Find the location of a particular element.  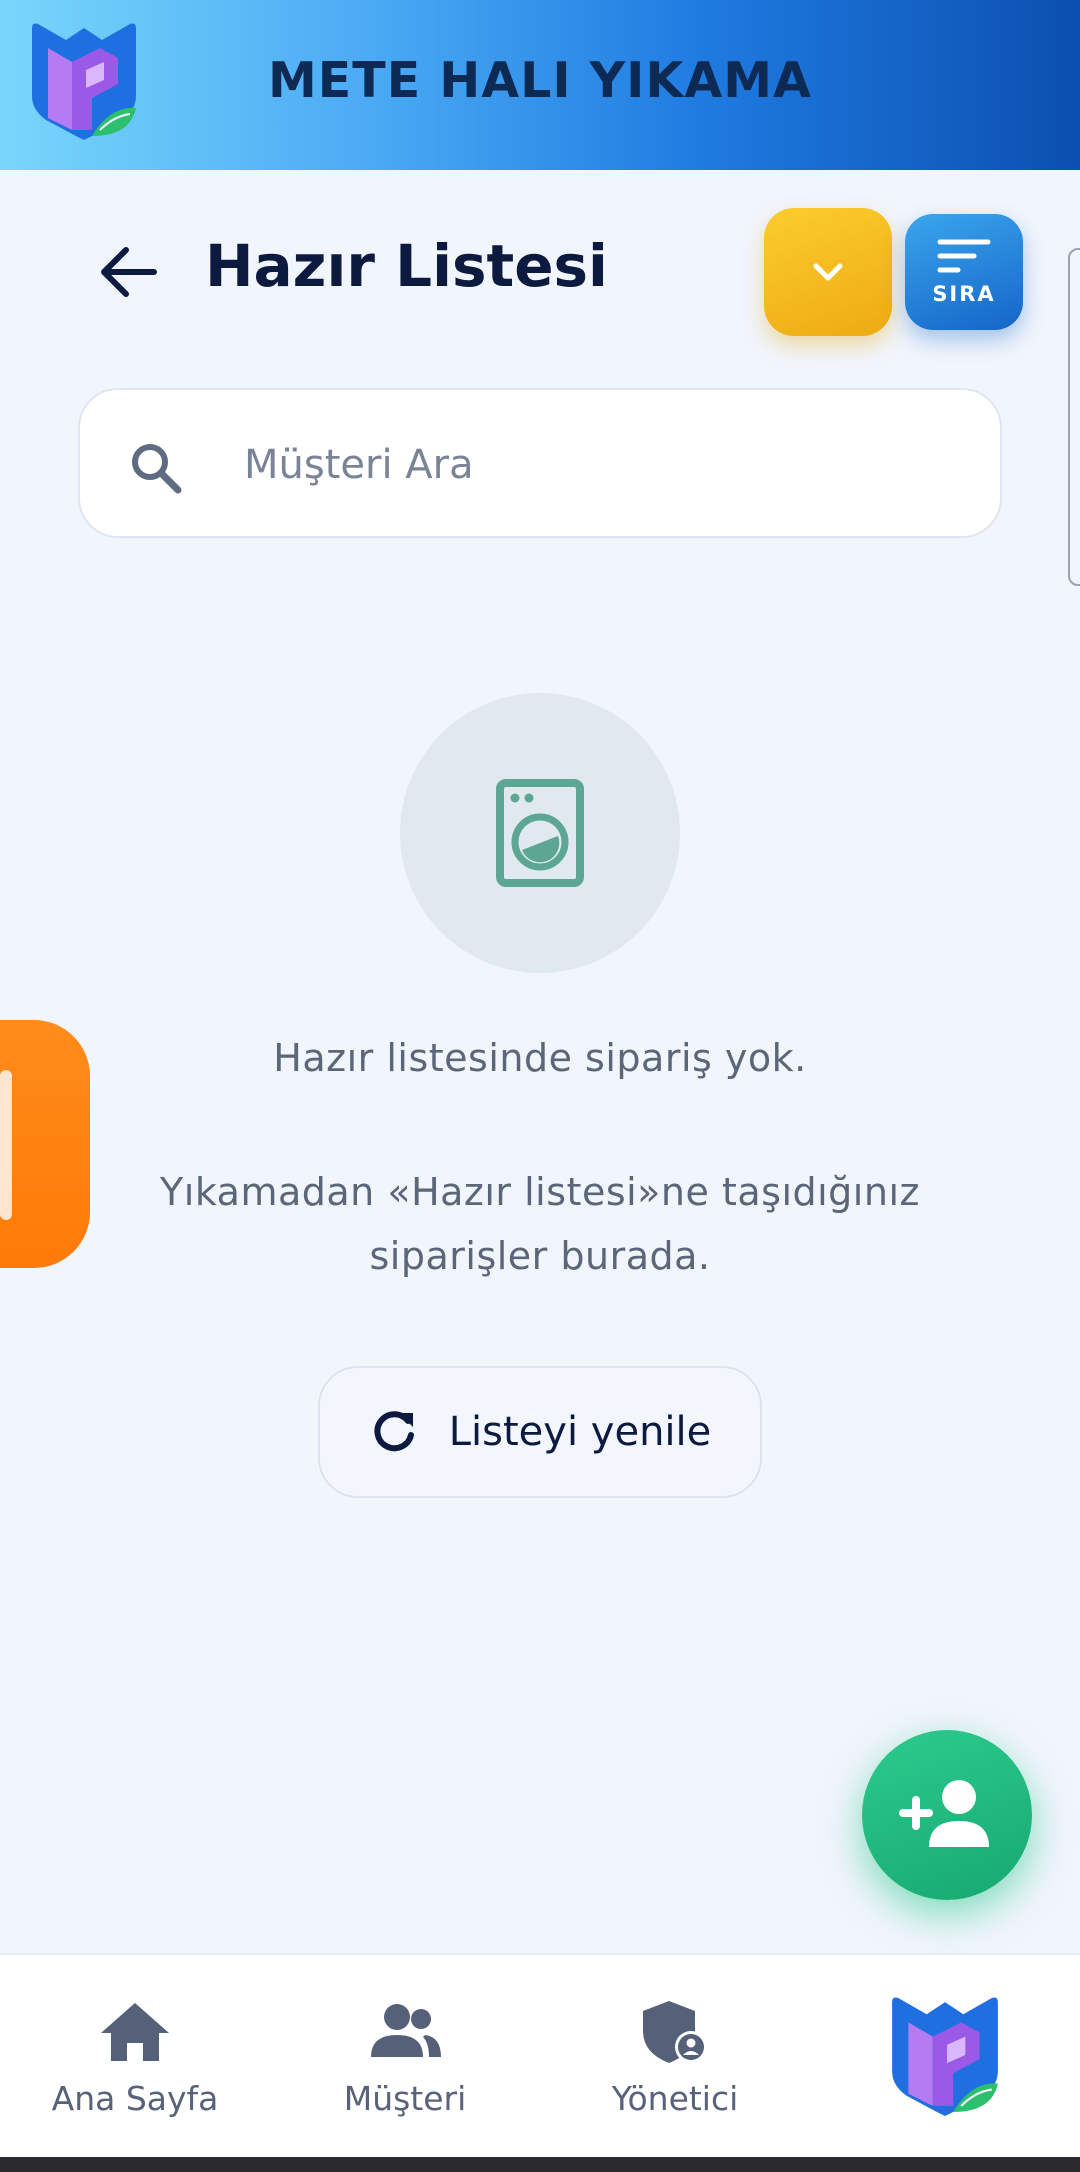

side-panel-tab is located at coordinates (45, 1144).